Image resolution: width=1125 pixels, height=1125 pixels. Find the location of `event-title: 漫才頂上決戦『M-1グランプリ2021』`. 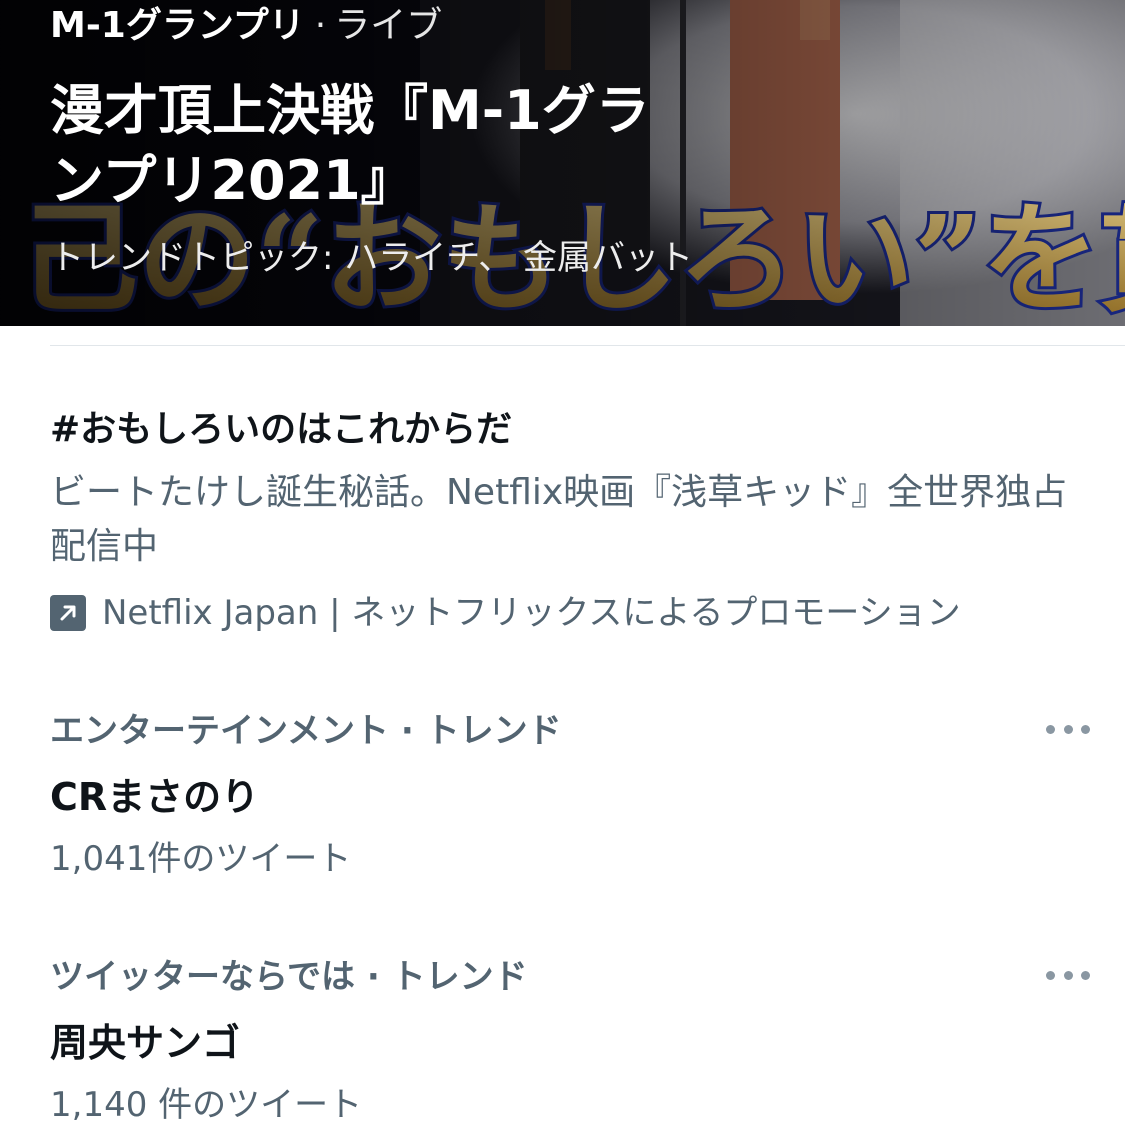

event-title: 漫才頂上決戦『M-1グランプリ2021』 is located at coordinates (350, 145).